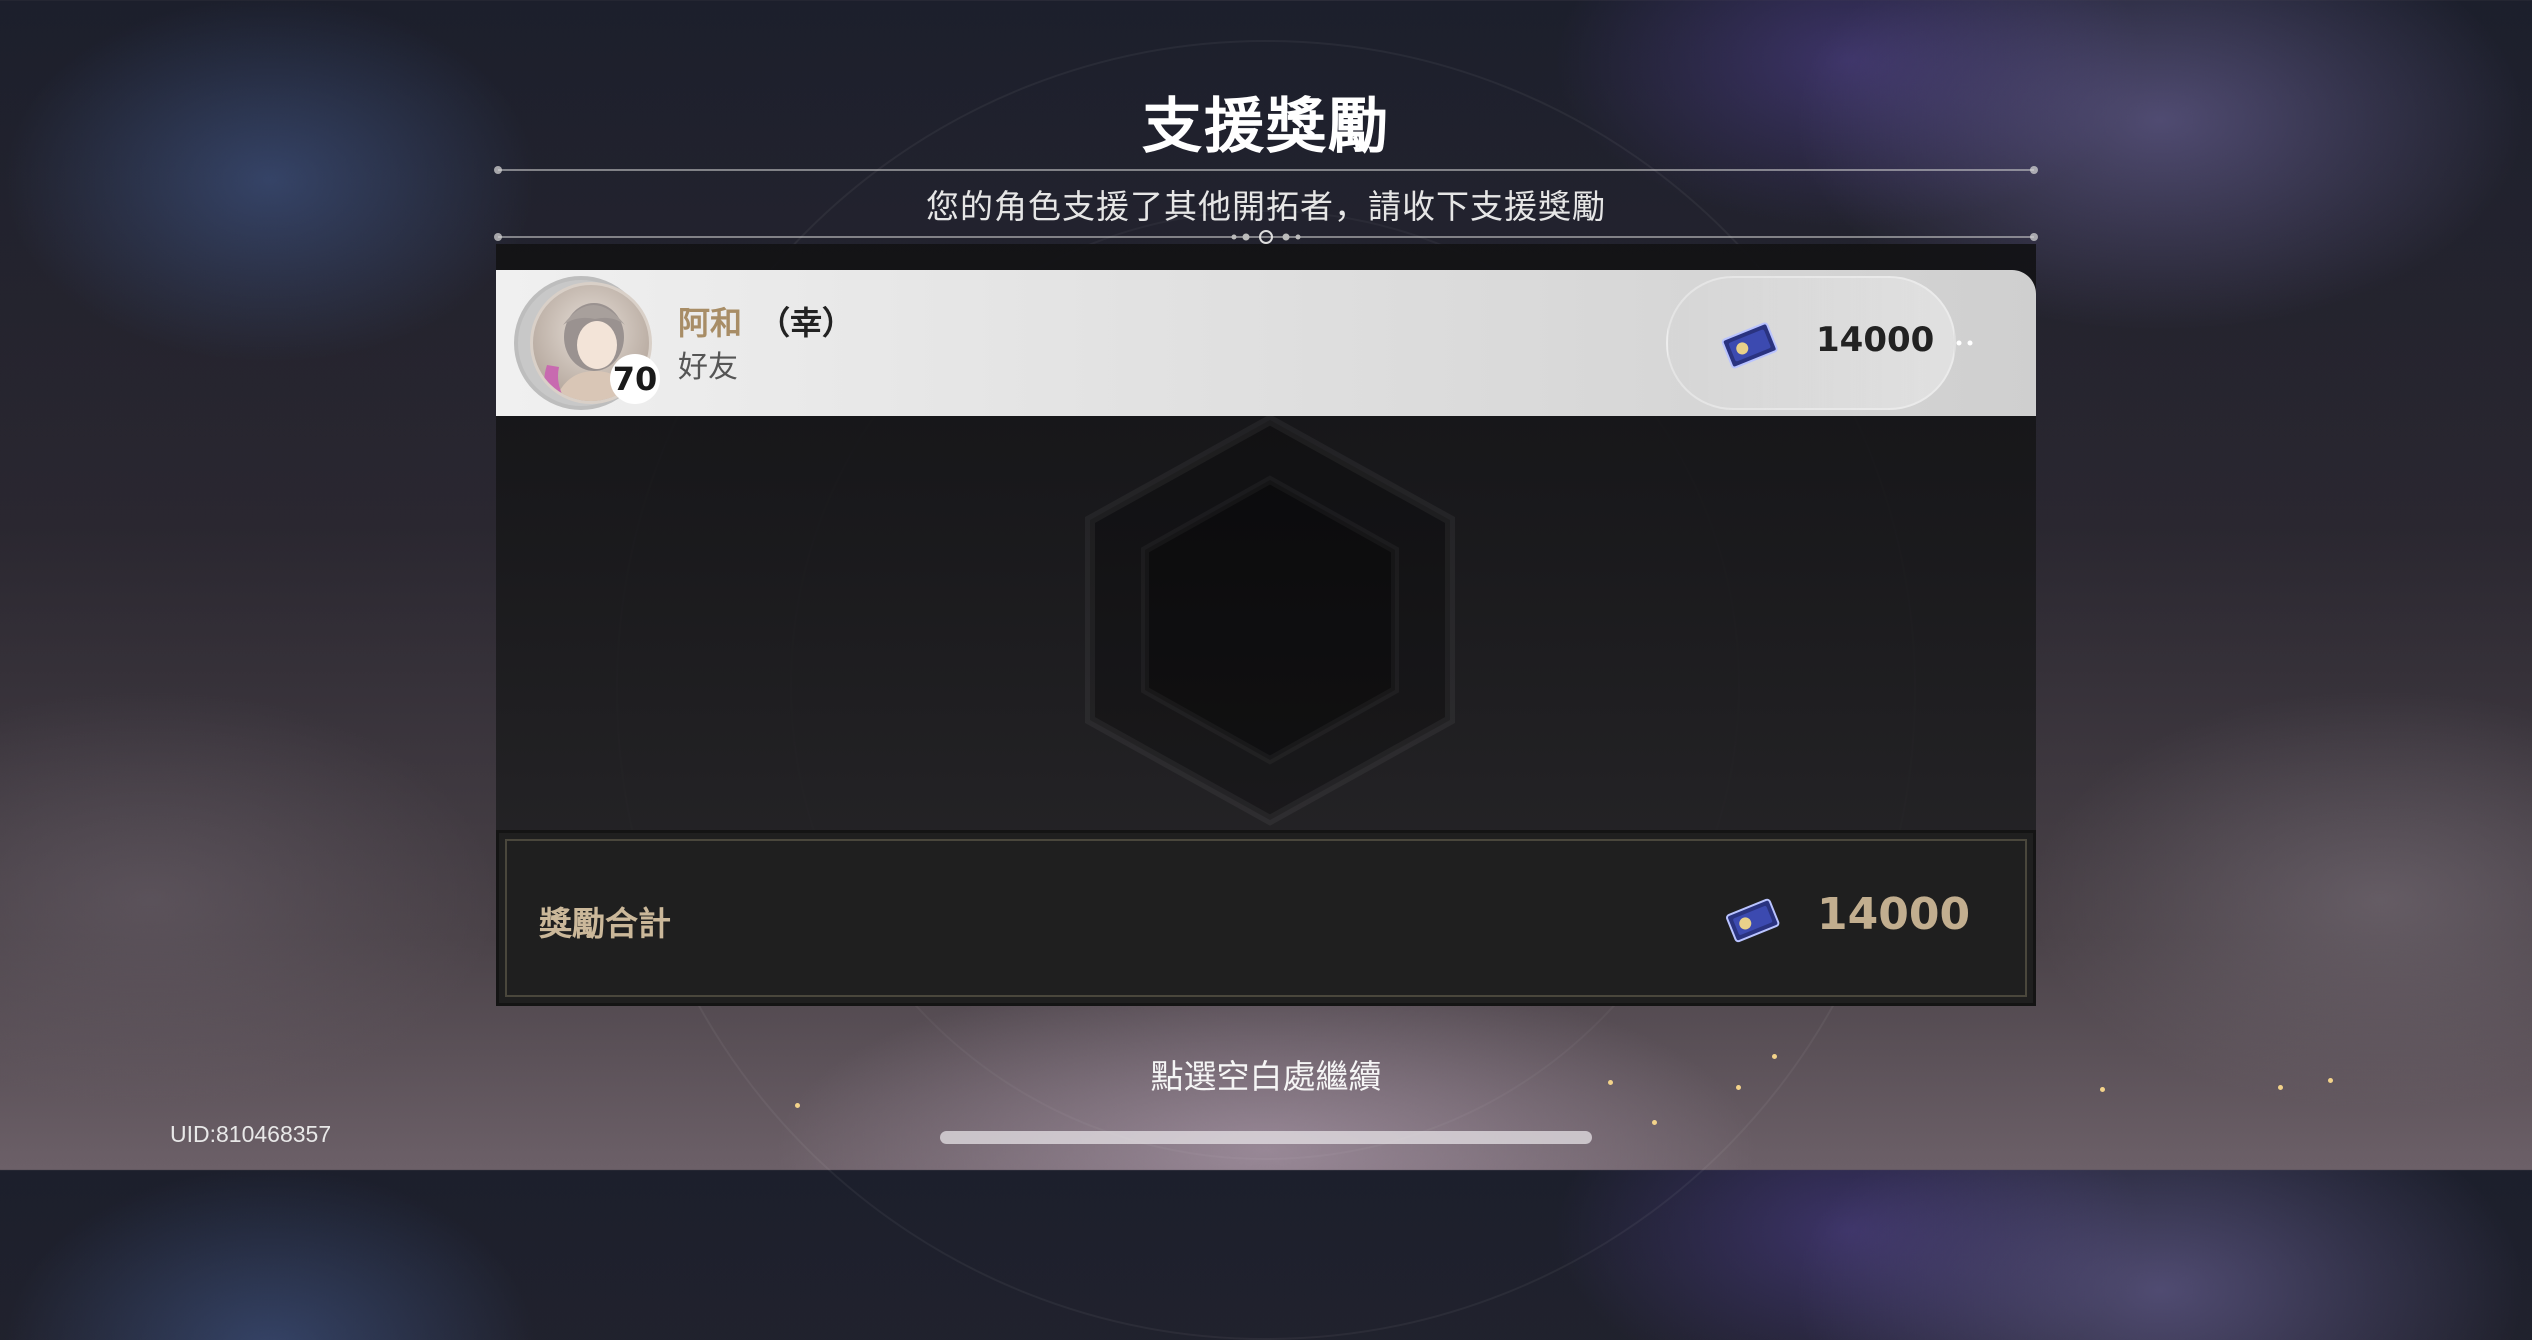  I want to click on reward-total-panel: 獎勵合計 14000, so click(1266, 918).